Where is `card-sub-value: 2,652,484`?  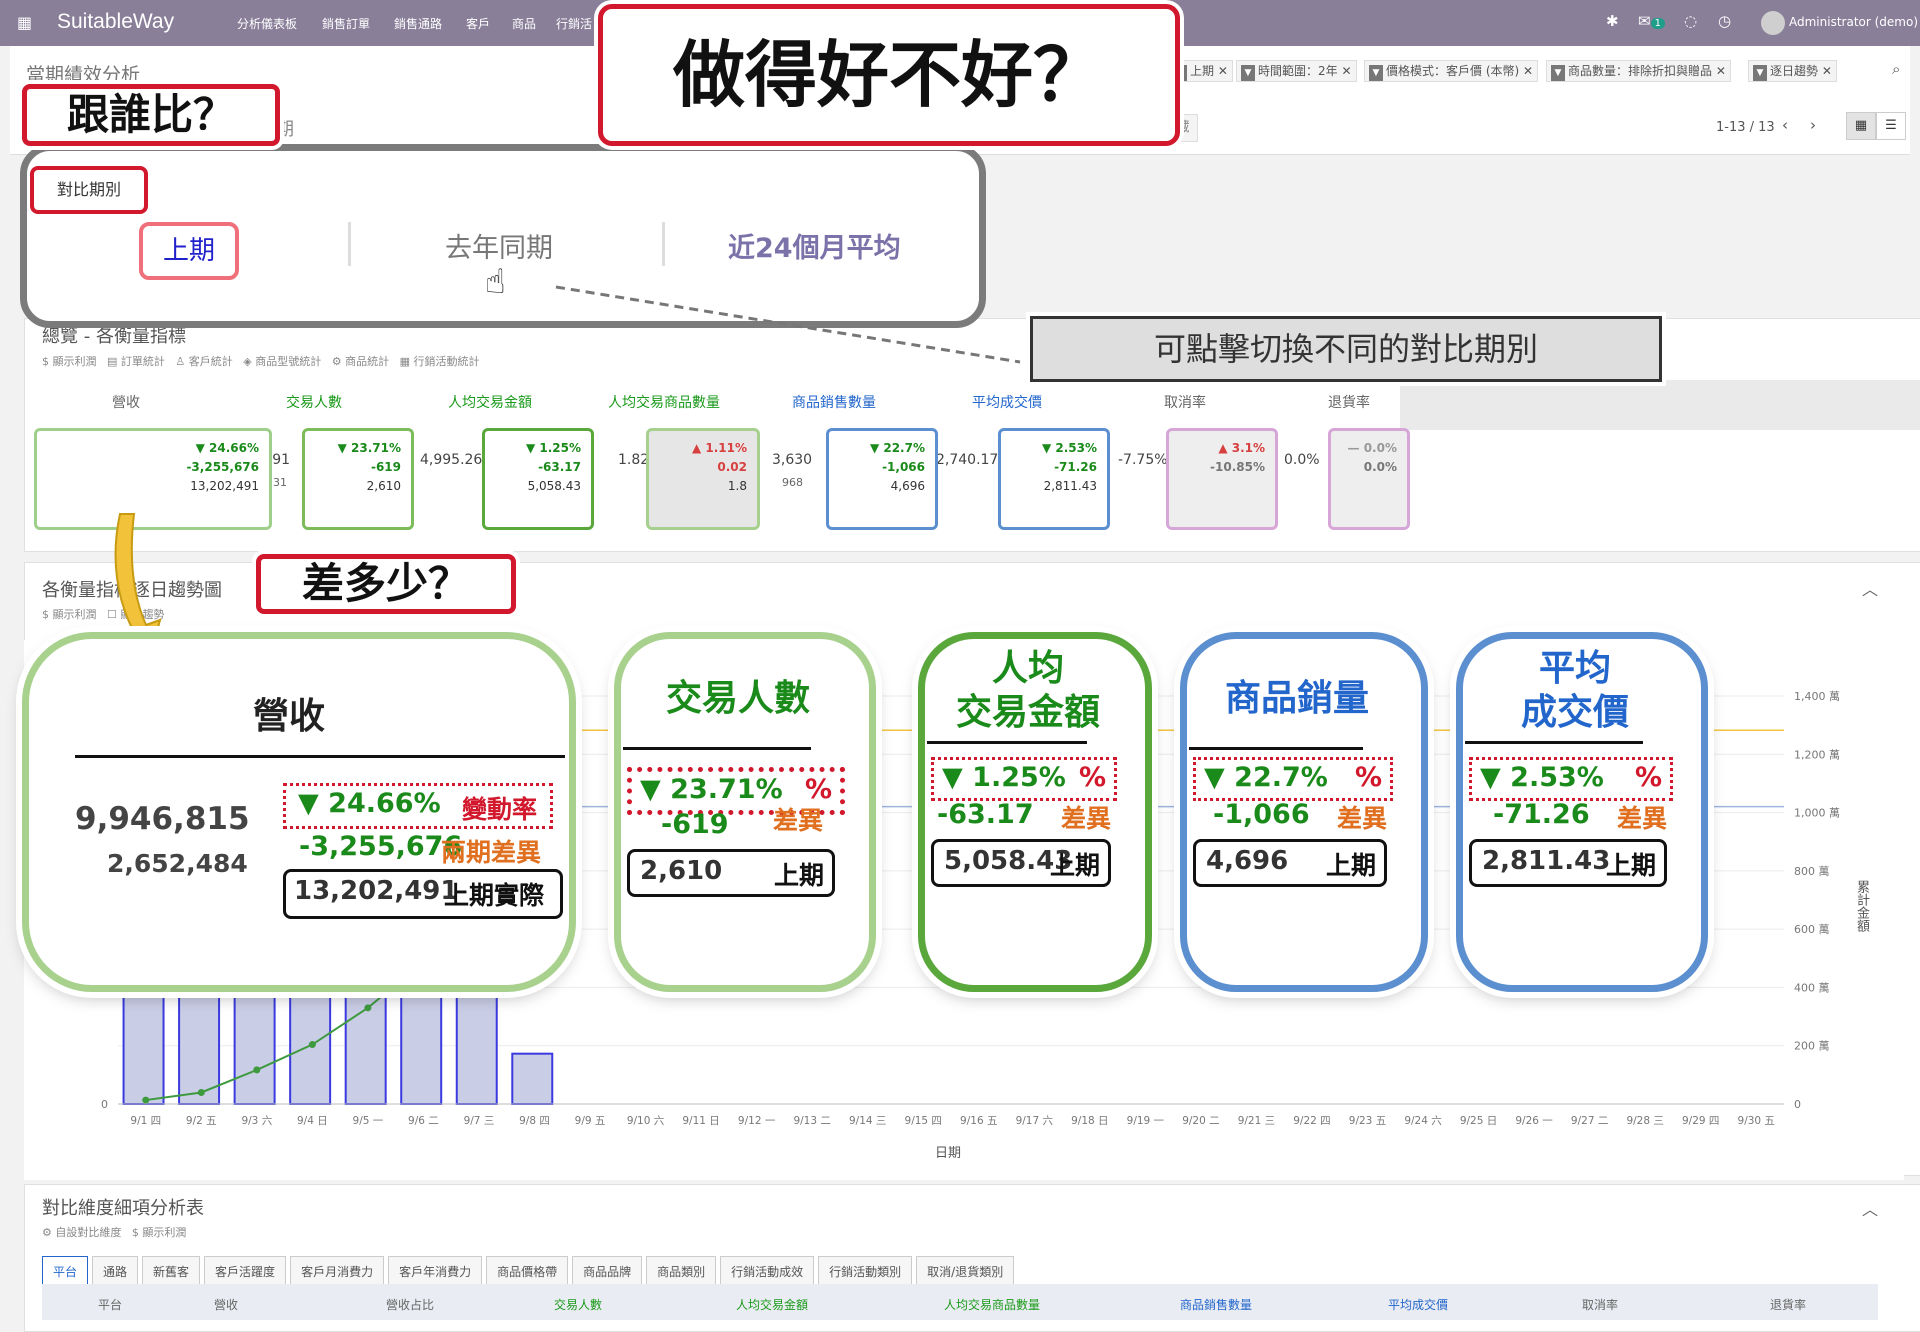 card-sub-value: 2,652,484 is located at coordinates (177, 863).